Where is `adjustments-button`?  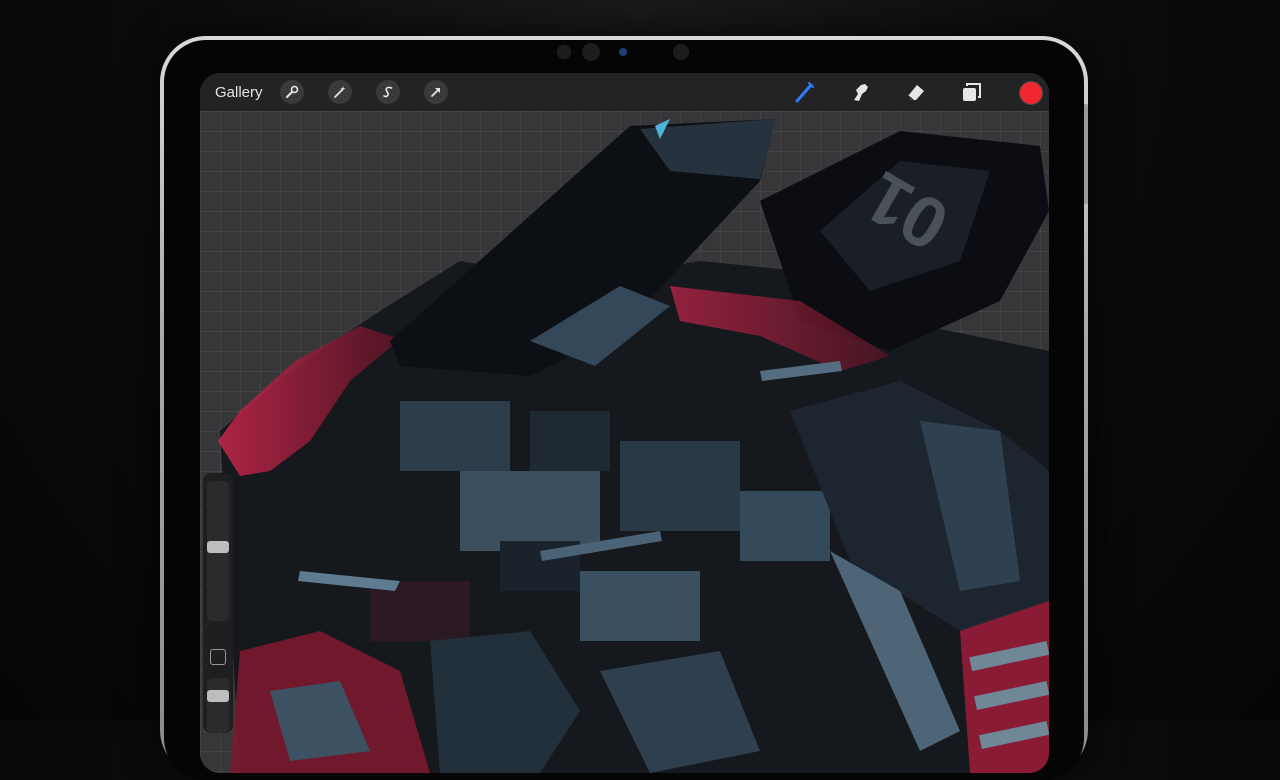
adjustments-button is located at coordinates (340, 92).